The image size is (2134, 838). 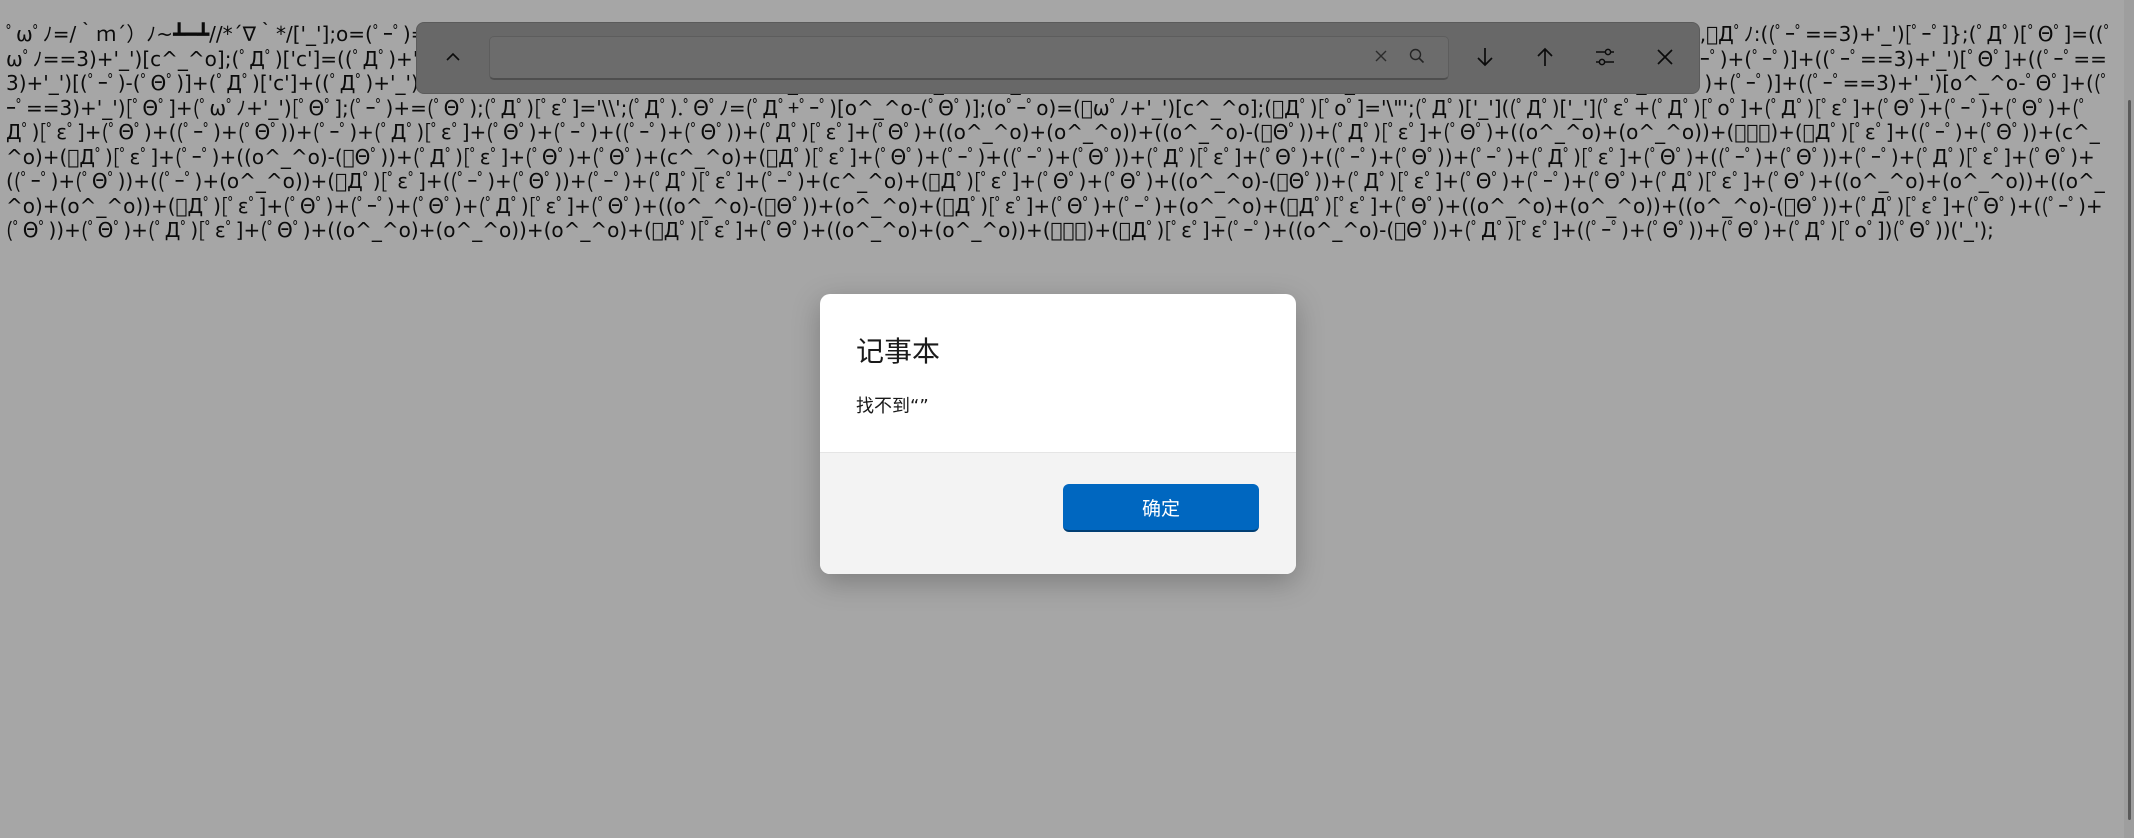 What do you see at coordinates (898, 351) in the screenshot?
I see `dialog-title: 记事本` at bounding box center [898, 351].